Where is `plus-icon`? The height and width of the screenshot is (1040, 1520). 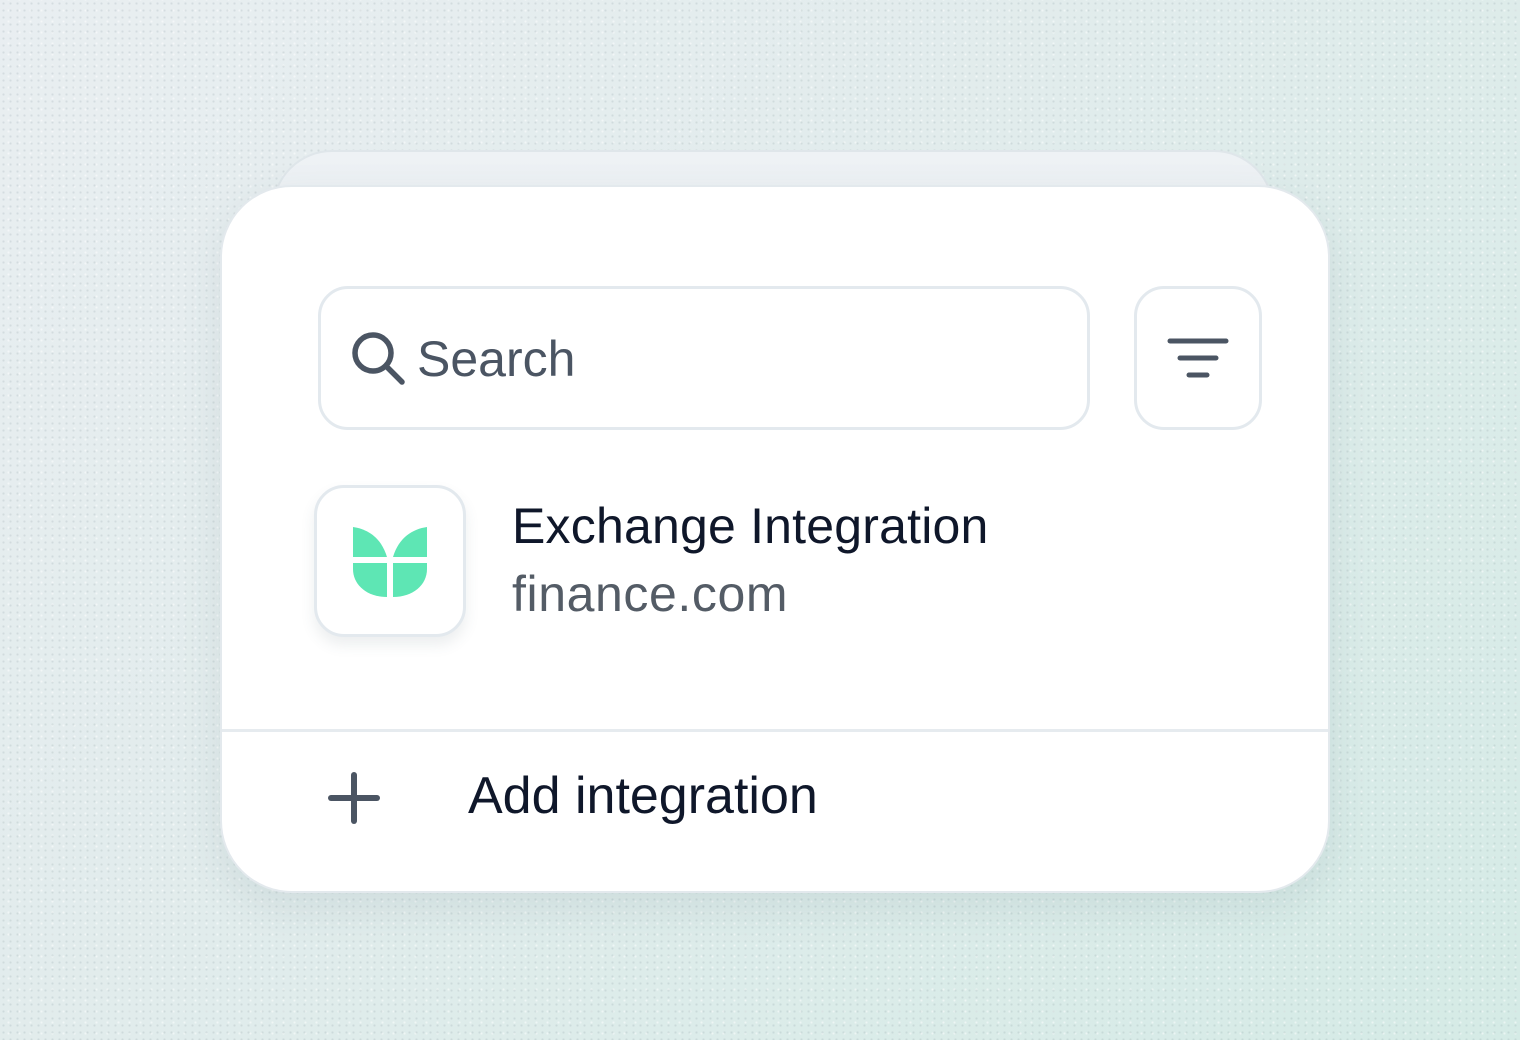 plus-icon is located at coordinates (354, 798).